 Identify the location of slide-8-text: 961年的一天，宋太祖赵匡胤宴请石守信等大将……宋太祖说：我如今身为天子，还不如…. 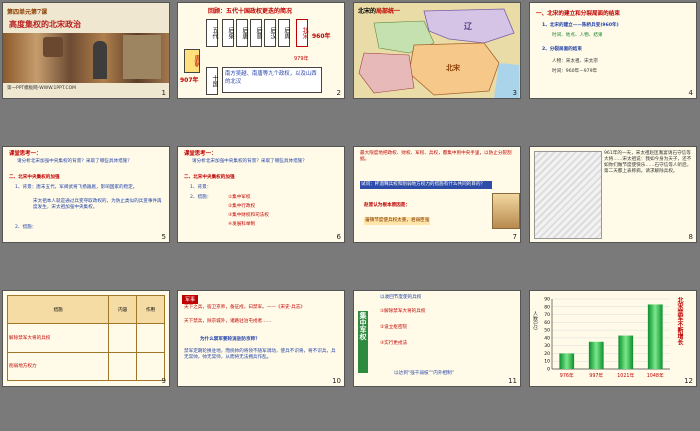
(648, 162).